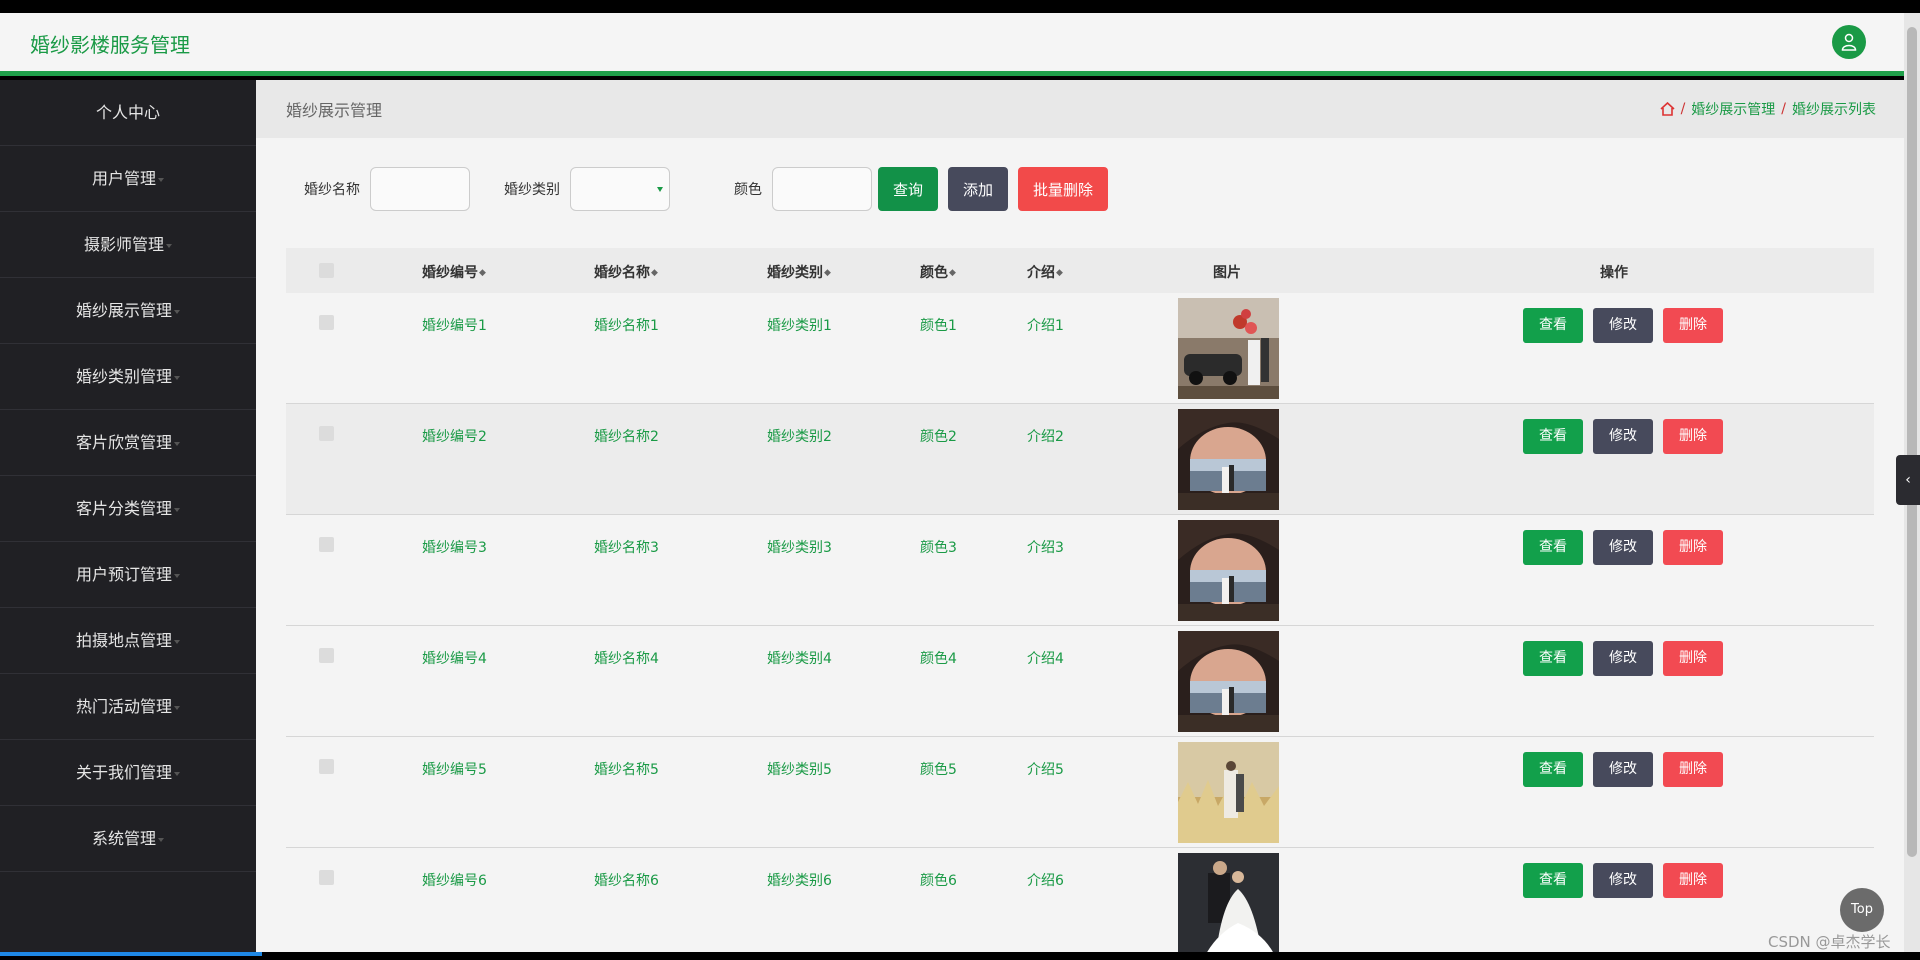 Image resolution: width=1920 pixels, height=960 pixels. I want to click on sidebar-item: 系统管理, so click(128, 839).